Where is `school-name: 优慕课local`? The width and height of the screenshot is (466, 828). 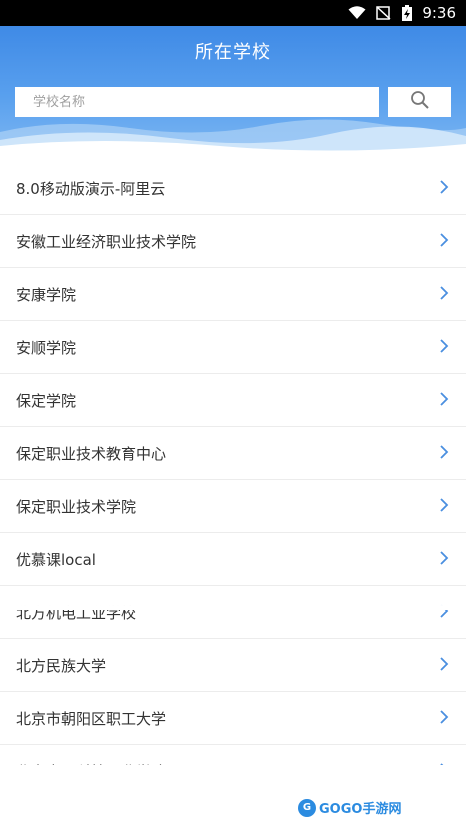
school-name: 优慕课local is located at coordinates (56, 560).